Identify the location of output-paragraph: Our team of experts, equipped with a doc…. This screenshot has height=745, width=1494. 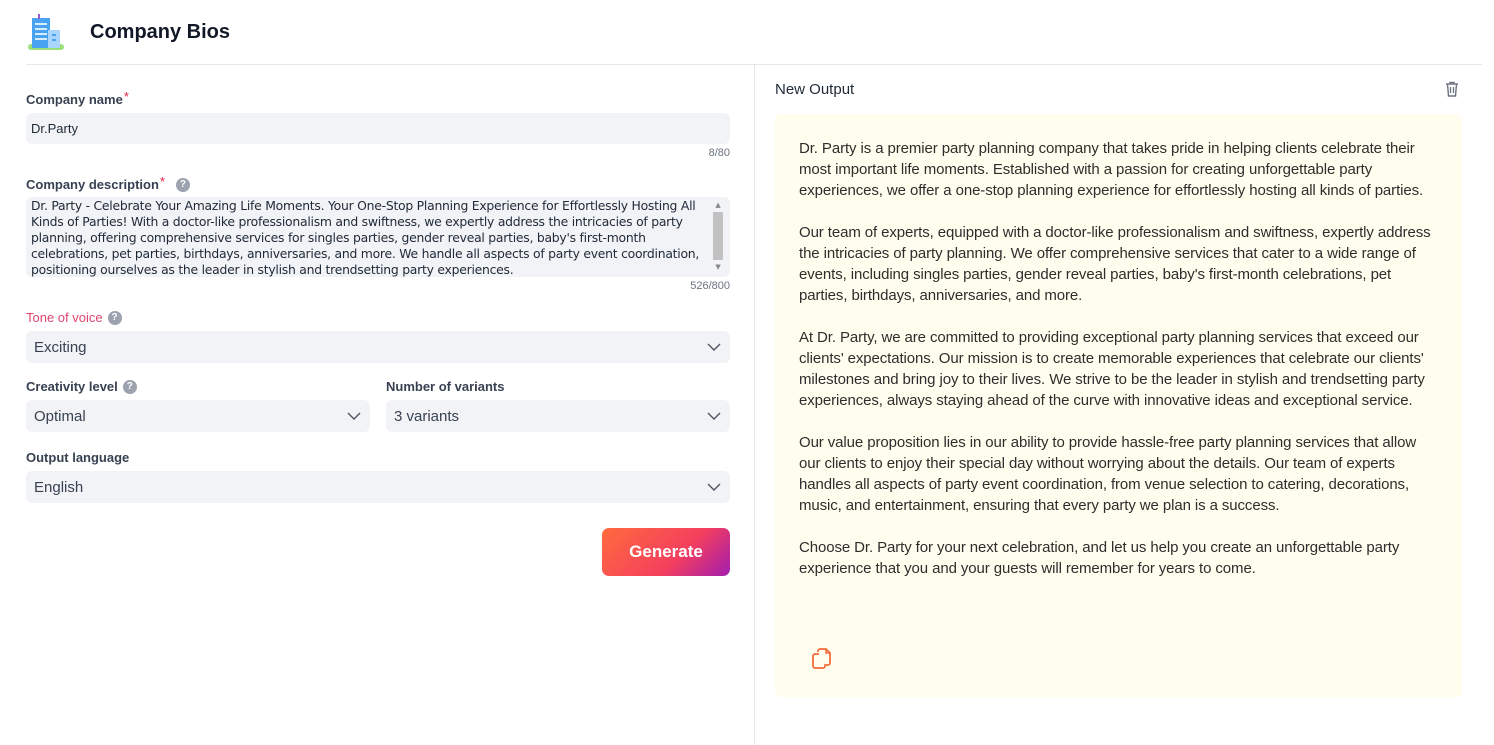
(1115, 264).